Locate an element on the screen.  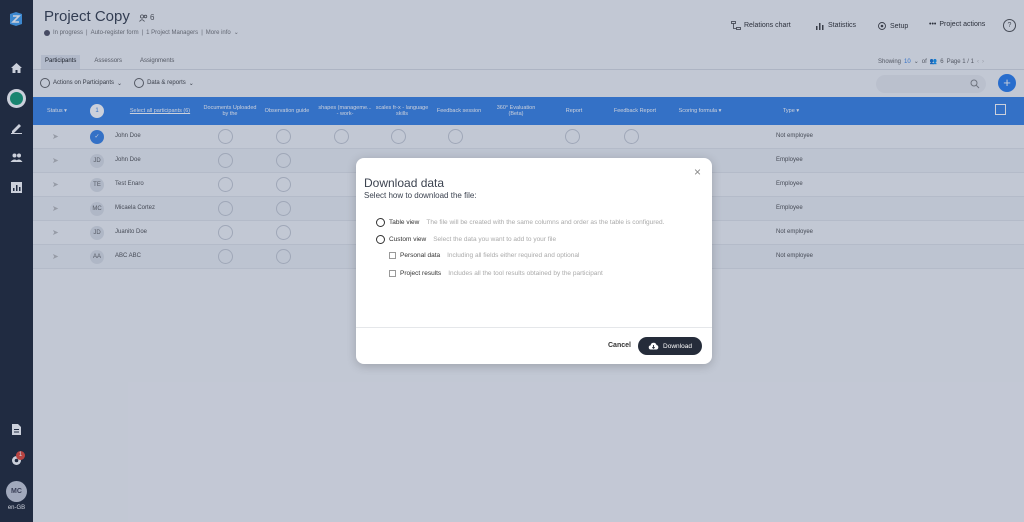
dialog-subtitle: Select how to download the file: is located at coordinates (420, 195).